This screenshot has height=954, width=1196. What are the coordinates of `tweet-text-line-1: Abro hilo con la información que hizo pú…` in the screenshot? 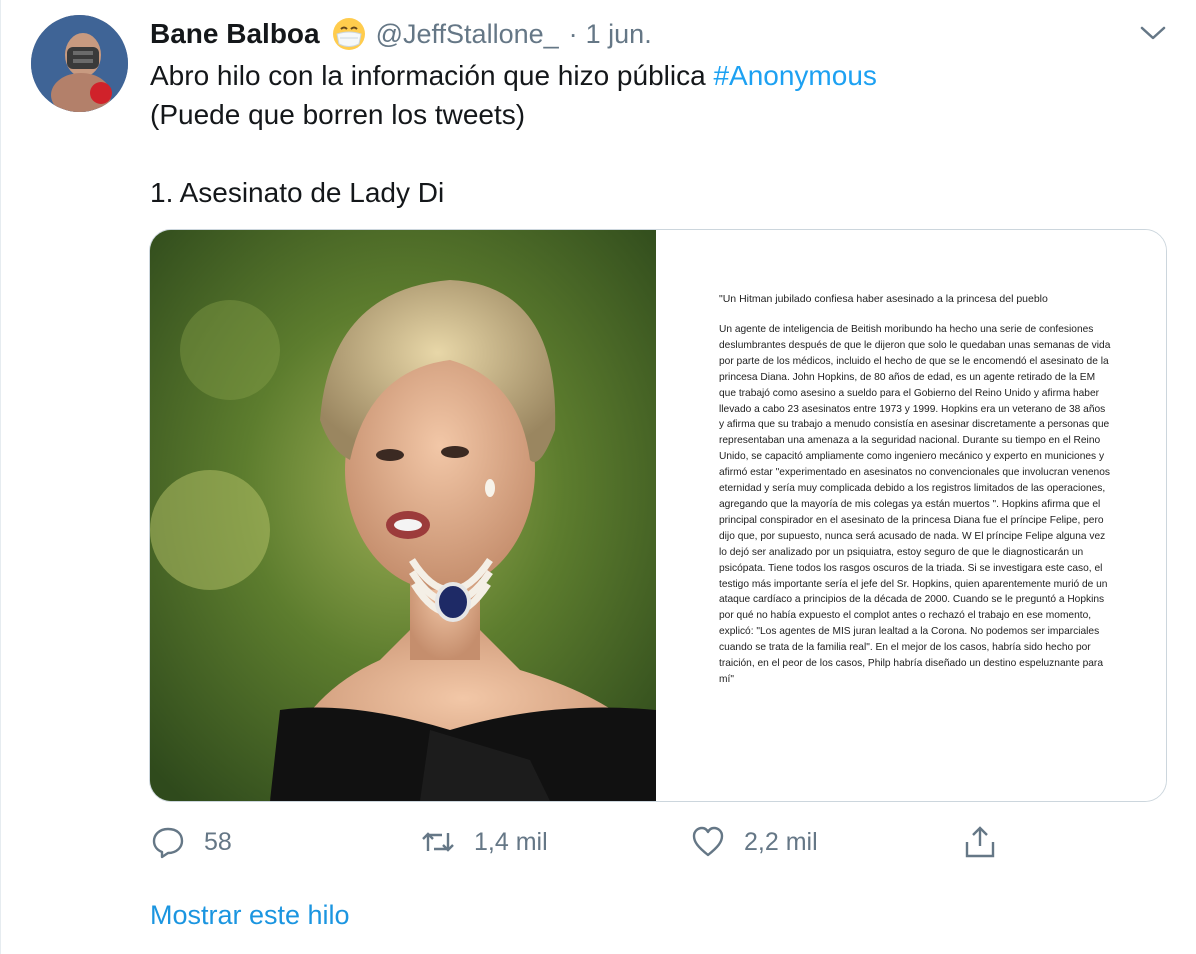 It's located at (650, 75).